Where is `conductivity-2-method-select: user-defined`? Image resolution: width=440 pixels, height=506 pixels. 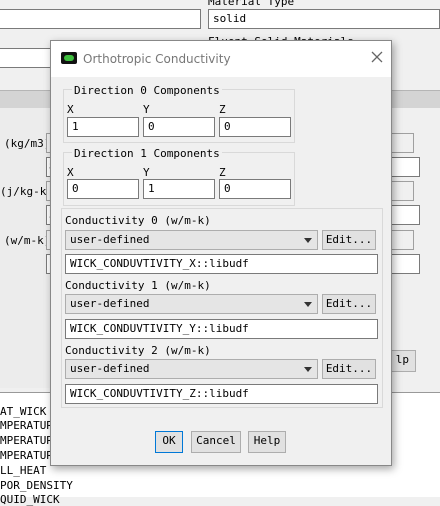
conductivity-2-method-select: user-defined is located at coordinates (191, 369).